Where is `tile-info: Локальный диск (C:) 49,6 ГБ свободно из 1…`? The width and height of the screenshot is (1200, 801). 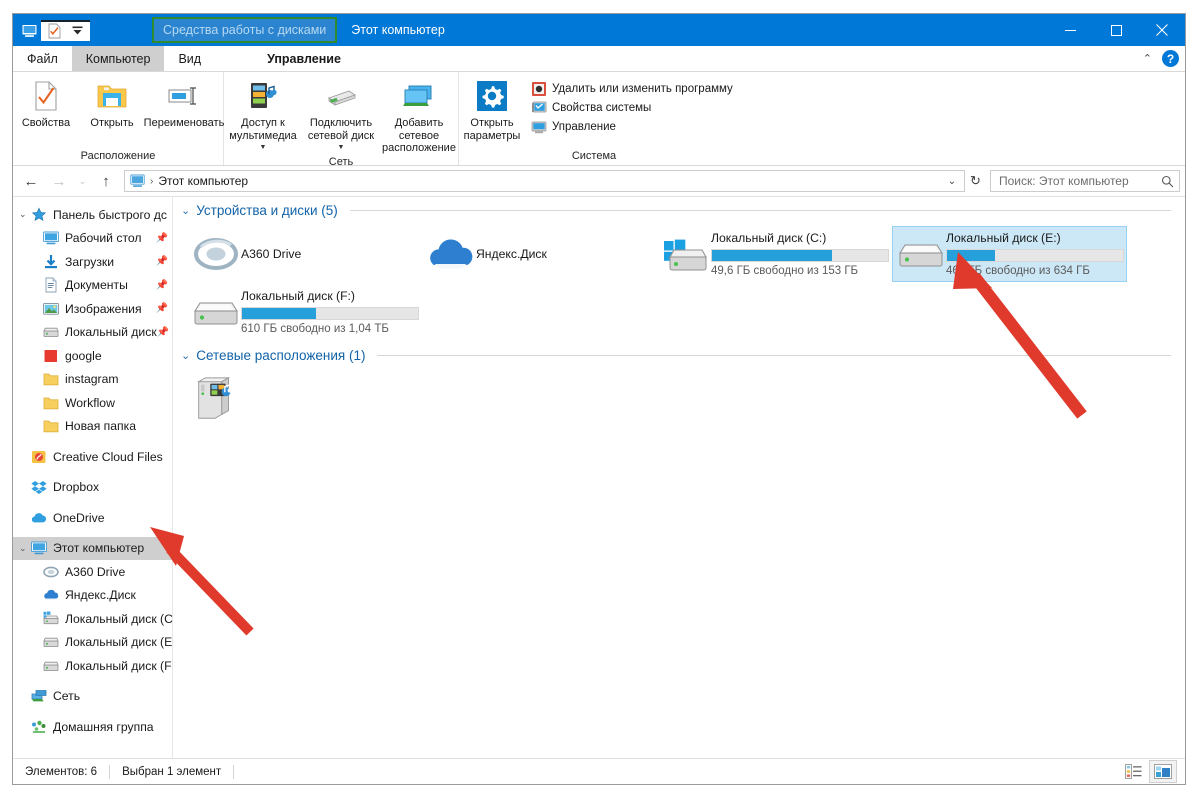
tile-info: Локальный диск (C:) 49,6 ГБ свободно из 1… is located at coordinates (800, 254).